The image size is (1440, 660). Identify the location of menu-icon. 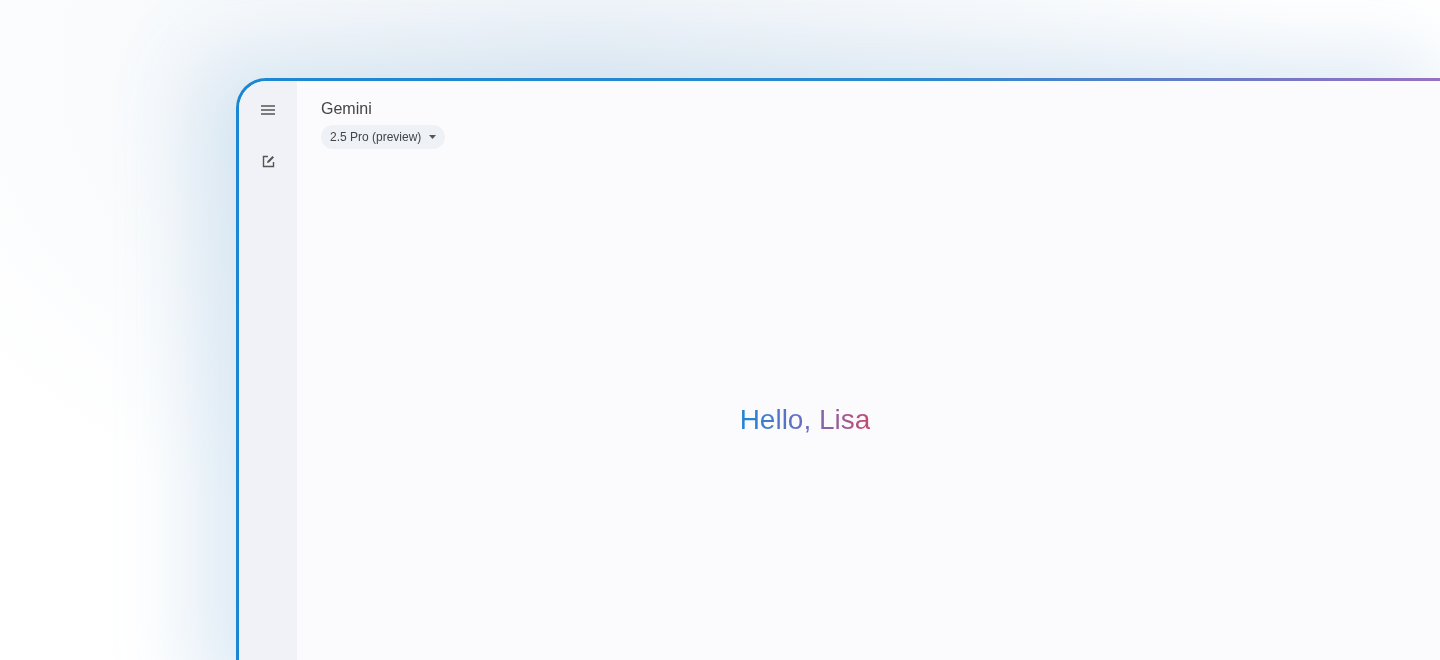
(268, 110).